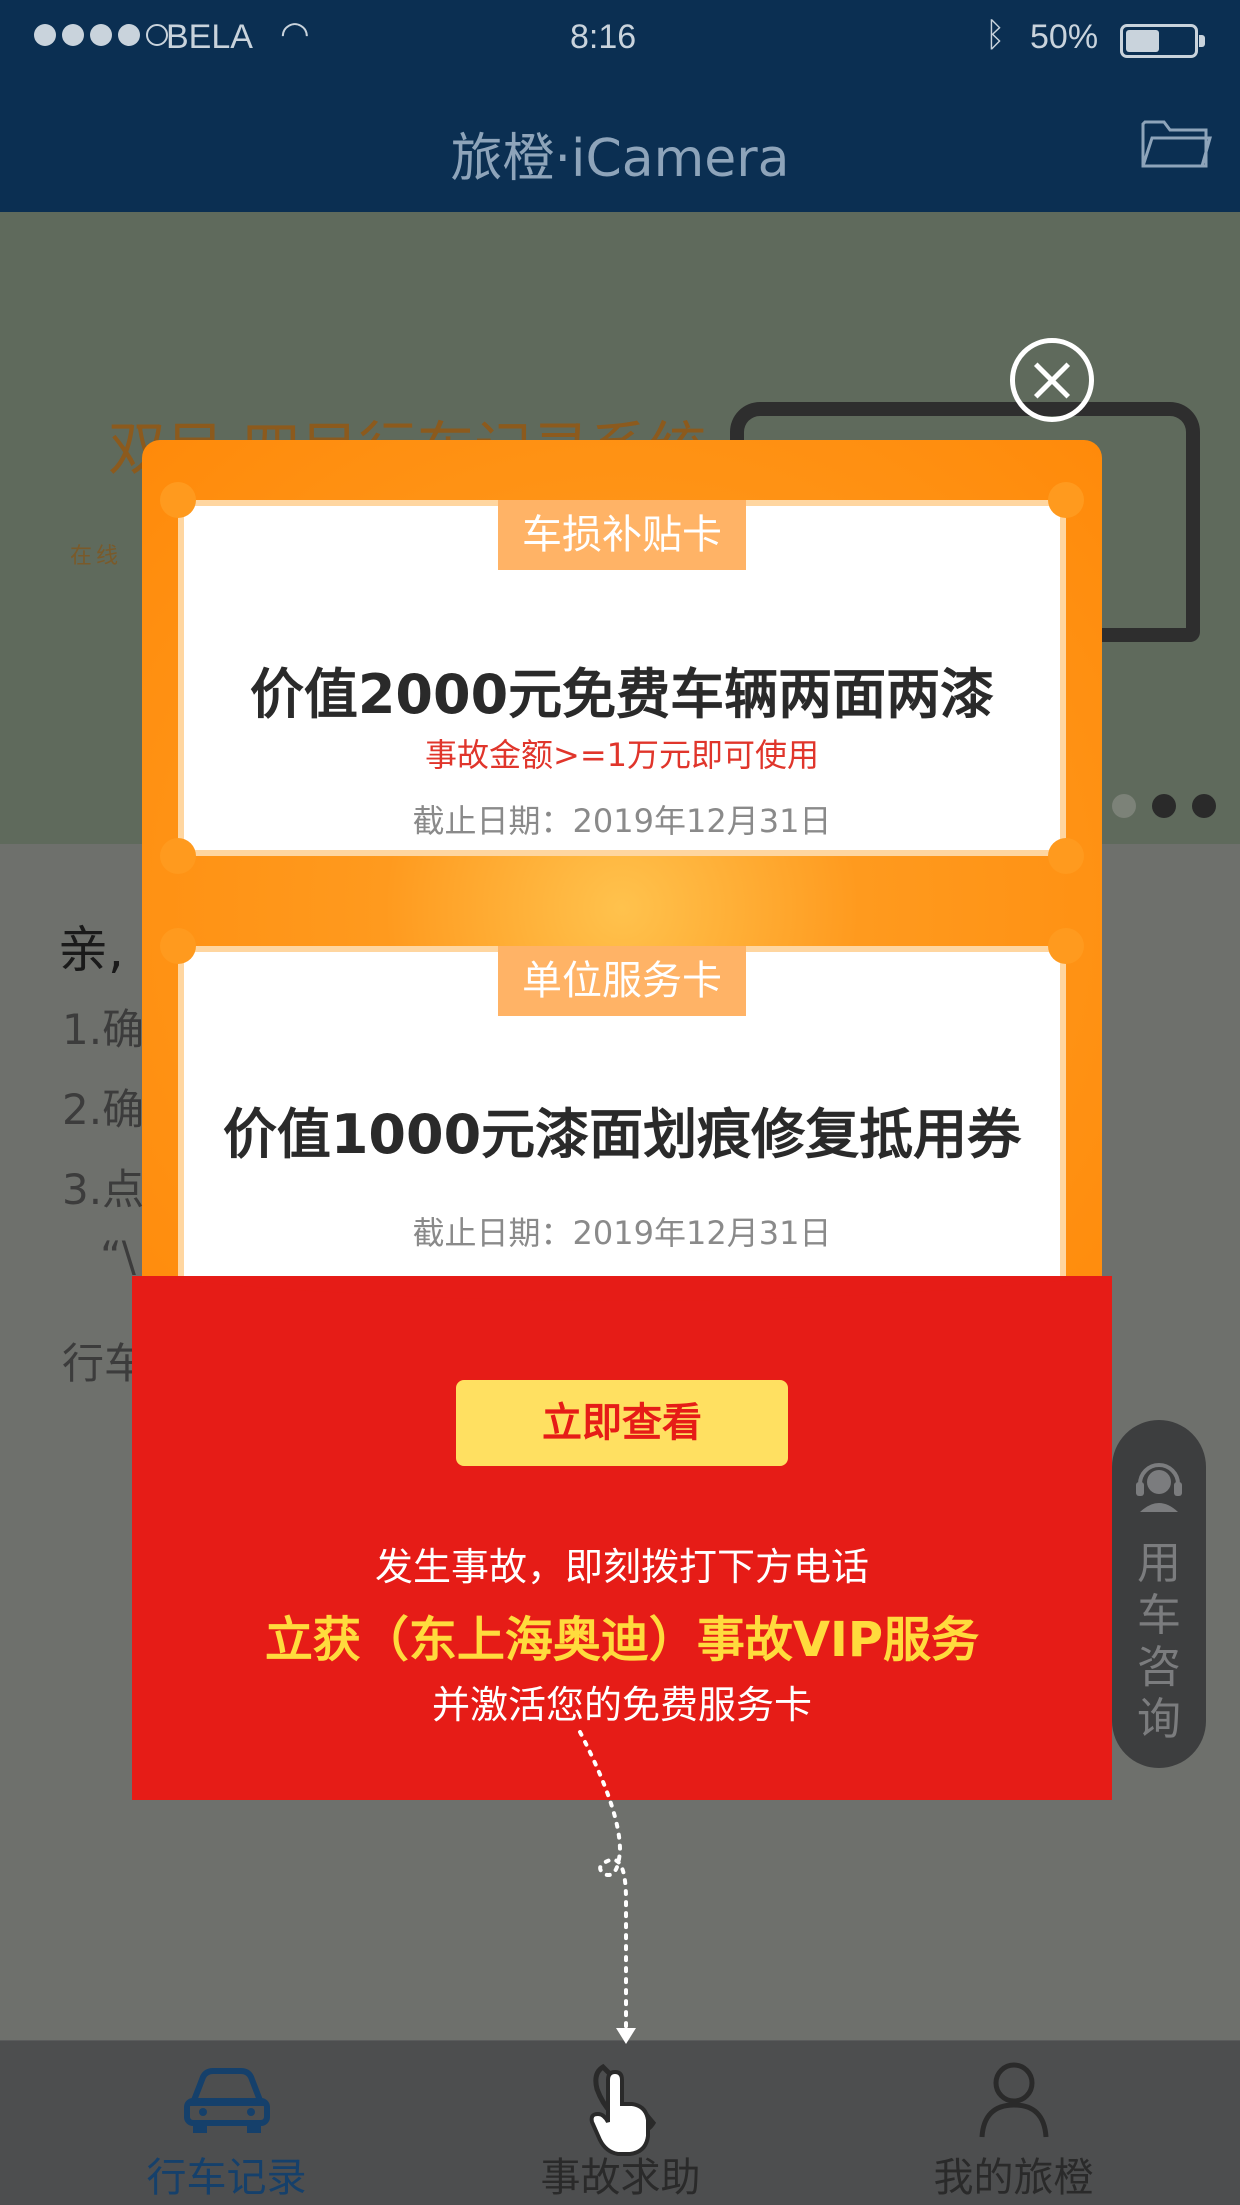 The image size is (1240, 2205). I want to click on vip-service-text: 立获（东上海奥迪）事故VIP服务, so click(622, 1640).